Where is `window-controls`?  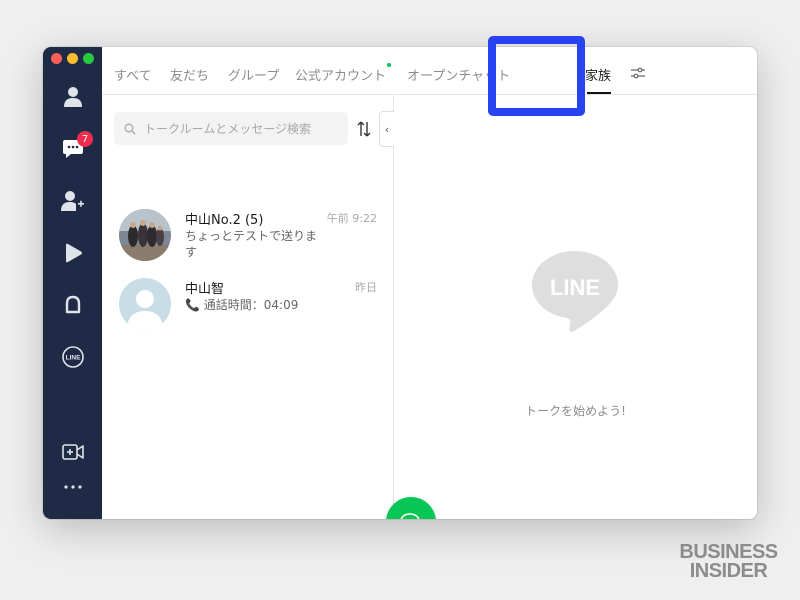
window-controls is located at coordinates (72, 58).